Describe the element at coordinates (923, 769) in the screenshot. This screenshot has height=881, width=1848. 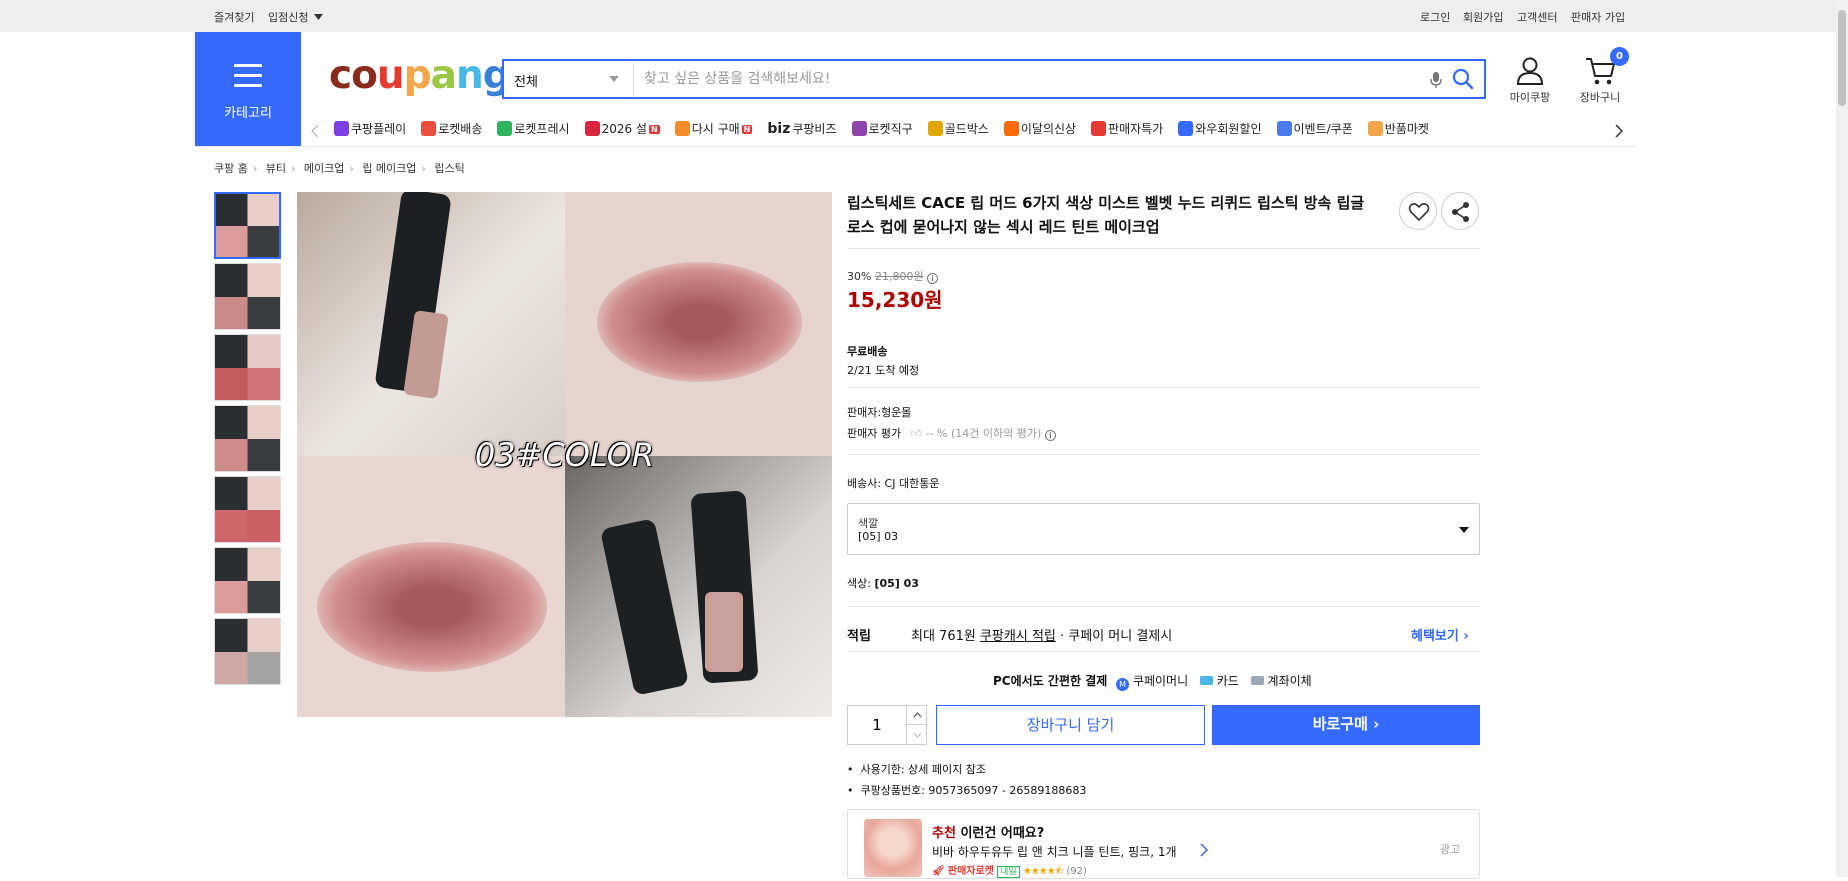
I see `expiry-note: 사용기한: 상세 페이지 참조` at that location.